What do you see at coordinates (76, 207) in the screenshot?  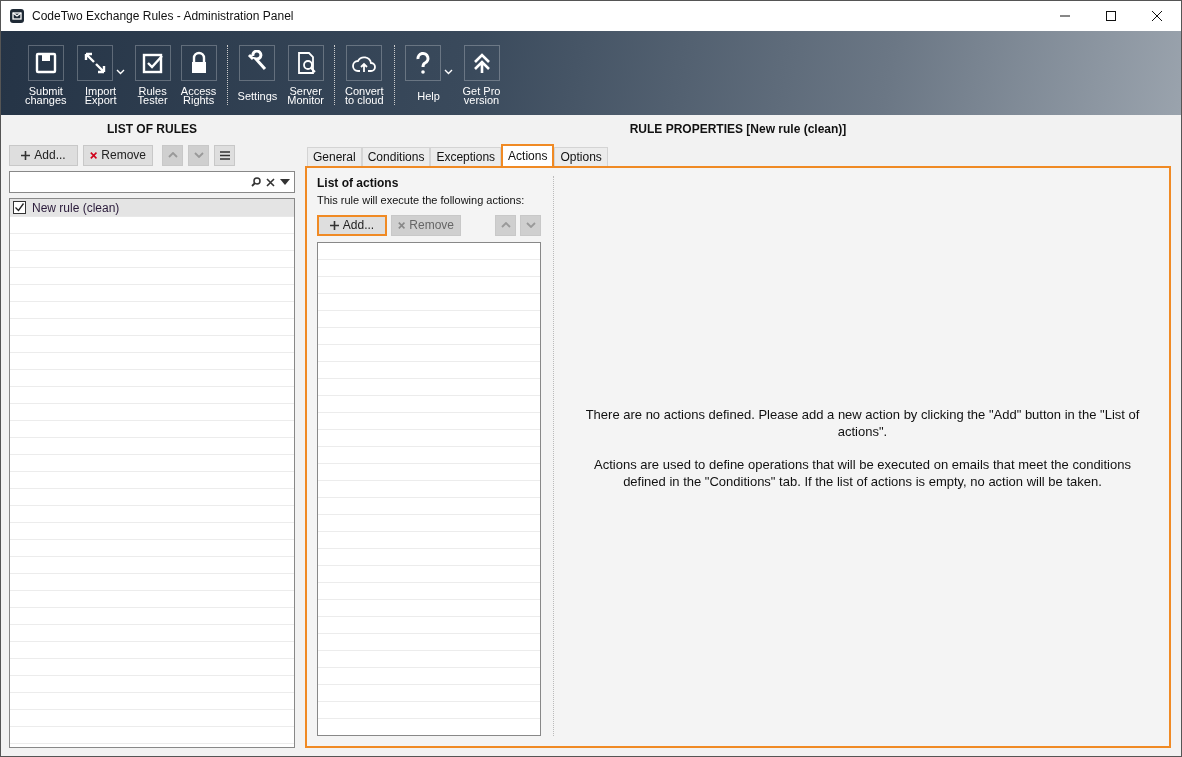 I see `rule-name: New rule (clean)` at bounding box center [76, 207].